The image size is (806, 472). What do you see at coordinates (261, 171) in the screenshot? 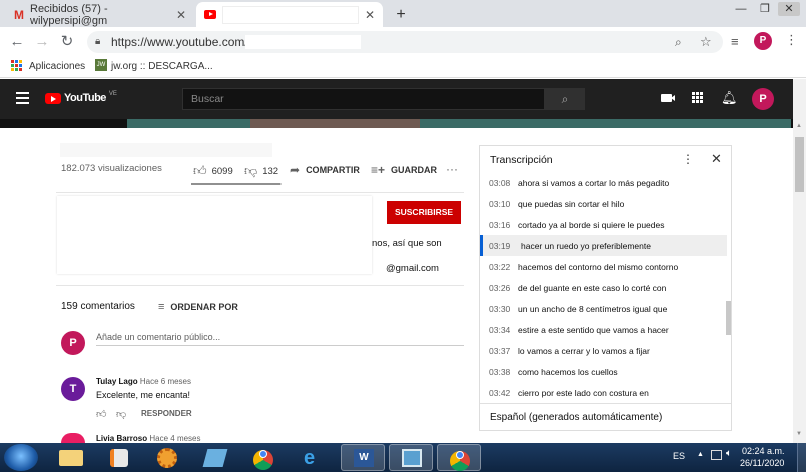
I see `dislike-button: 👎︎ 132` at bounding box center [261, 171].